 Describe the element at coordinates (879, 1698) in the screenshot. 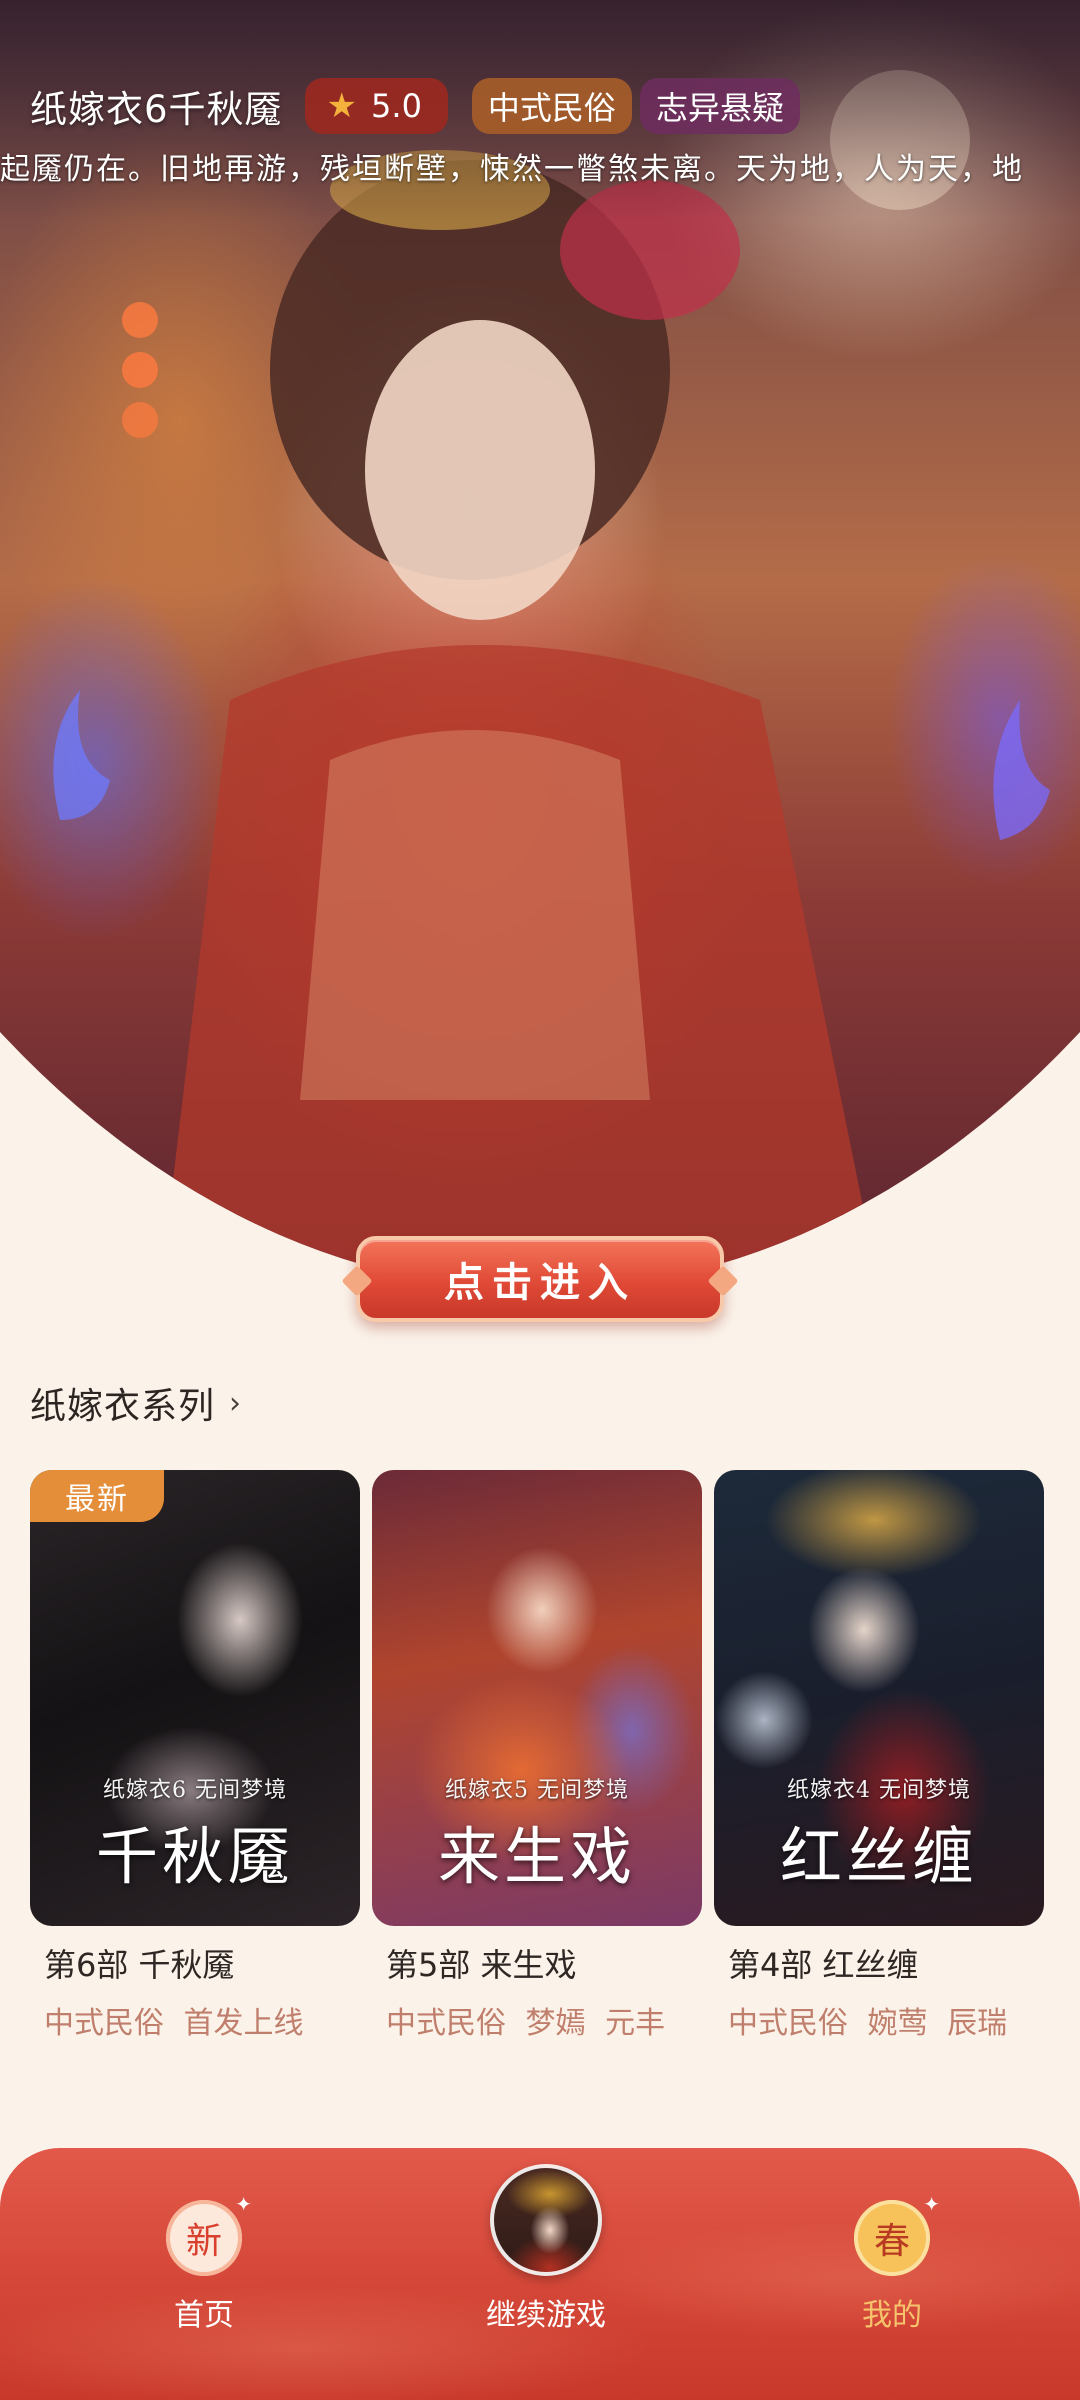

I see `card-cover: 纸嫁衣4 无间梦境 红丝缠` at that location.